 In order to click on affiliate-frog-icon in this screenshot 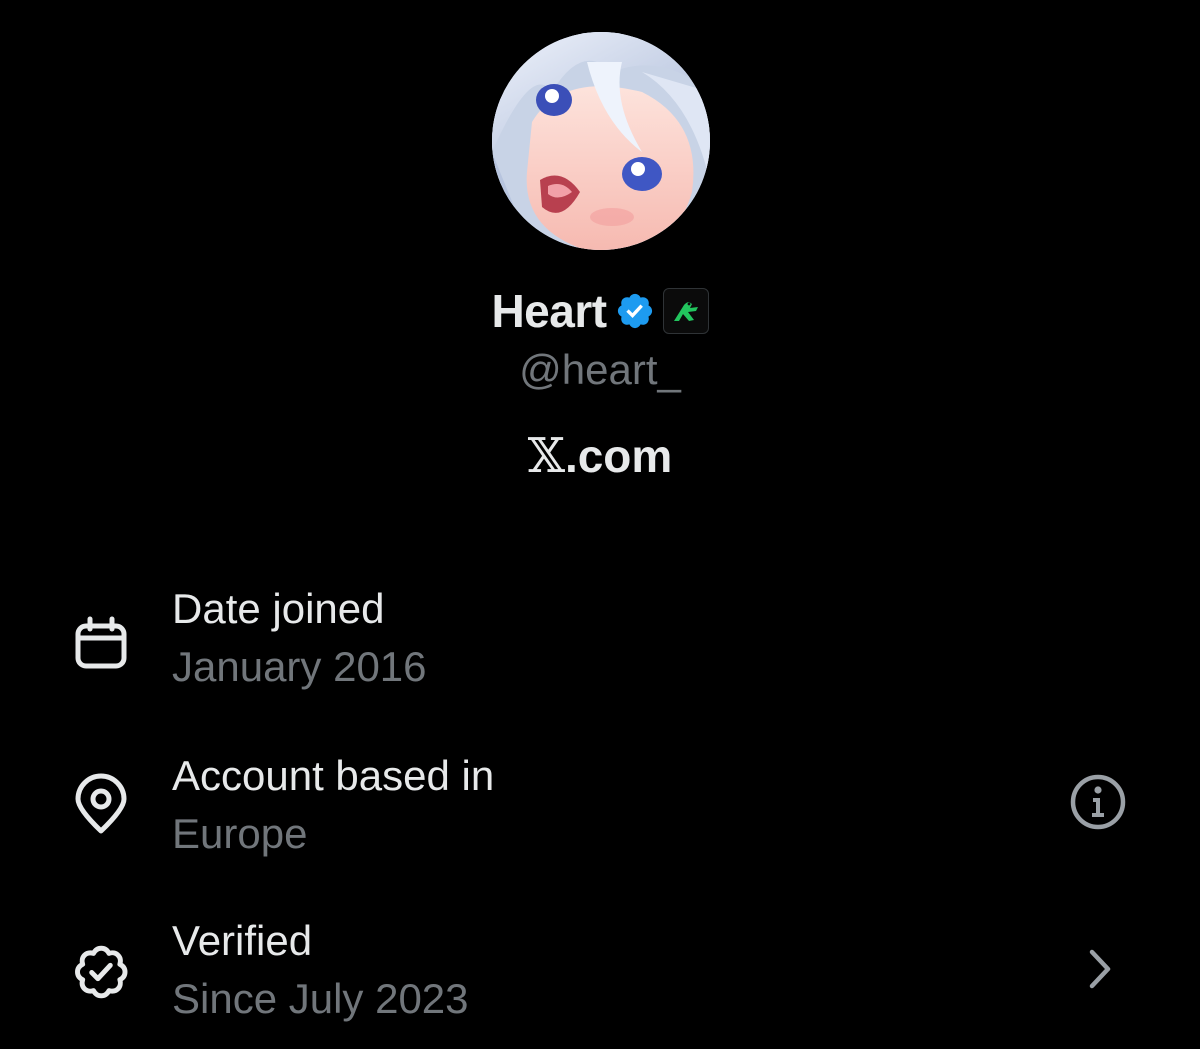, I will do `click(685, 311)`.